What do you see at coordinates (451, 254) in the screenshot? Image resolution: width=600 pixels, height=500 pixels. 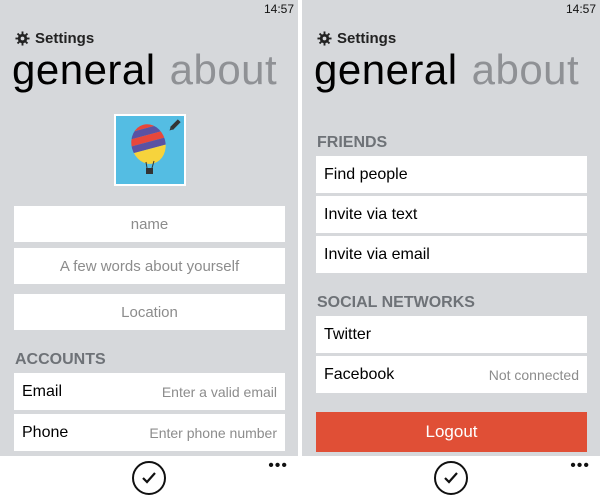 I see `invite-email-row: Invite via email` at bounding box center [451, 254].